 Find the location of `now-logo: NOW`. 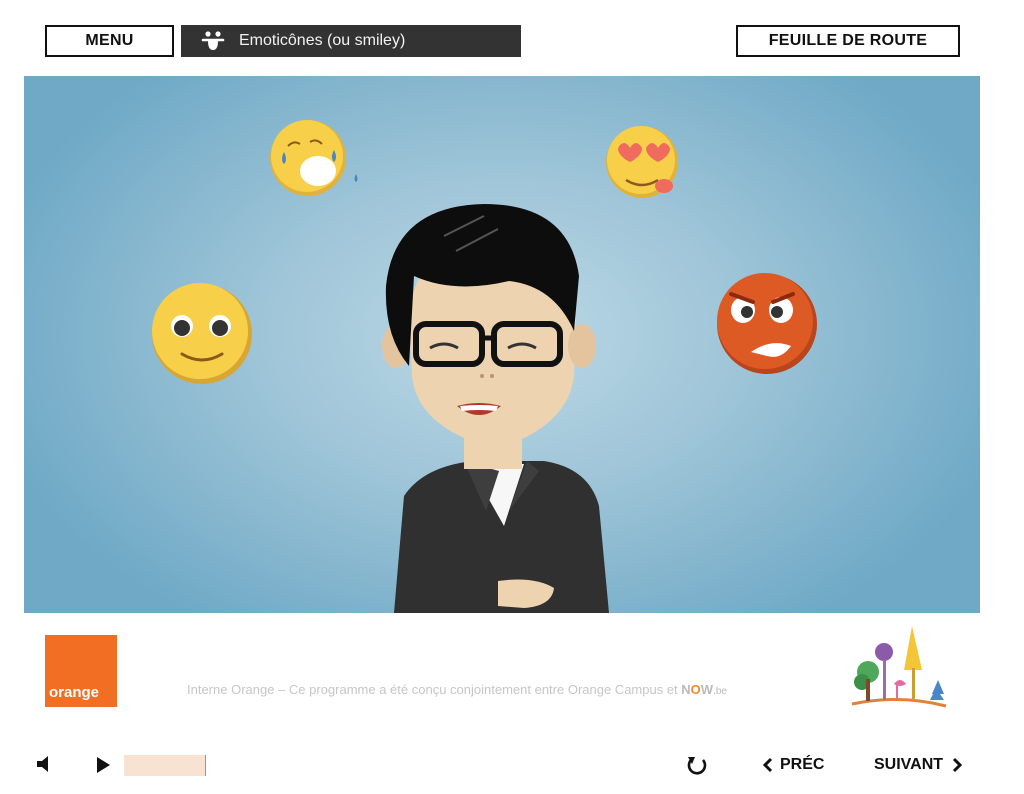

now-logo: NOW is located at coordinates (697, 689).